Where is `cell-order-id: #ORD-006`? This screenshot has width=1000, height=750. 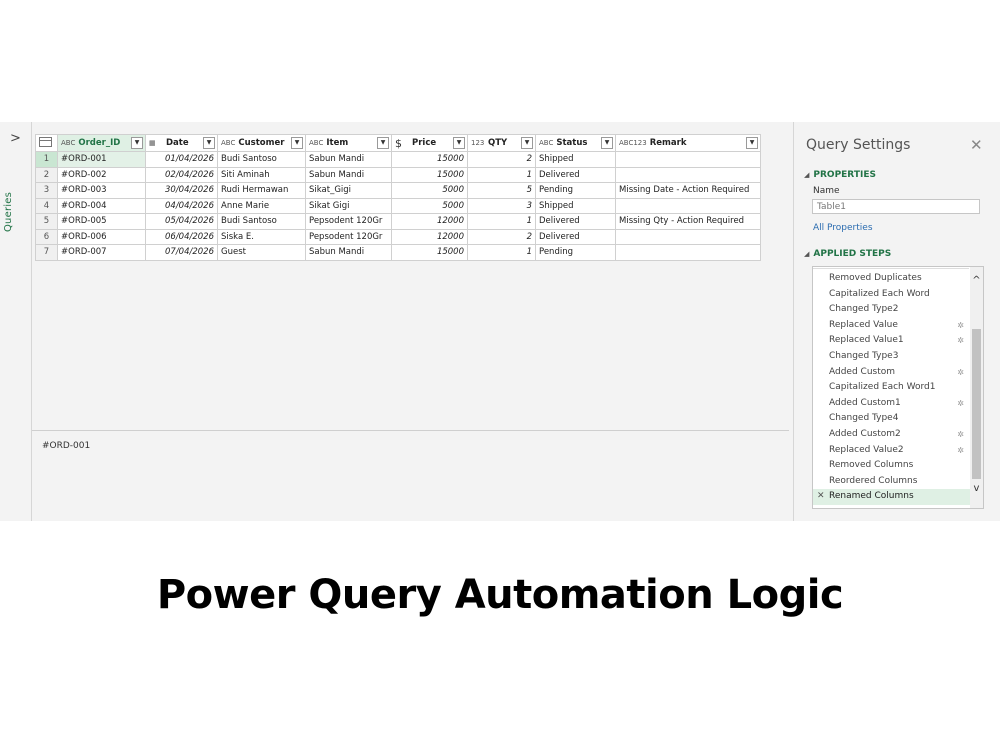
cell-order-id: #ORD-006 is located at coordinates (101, 236).